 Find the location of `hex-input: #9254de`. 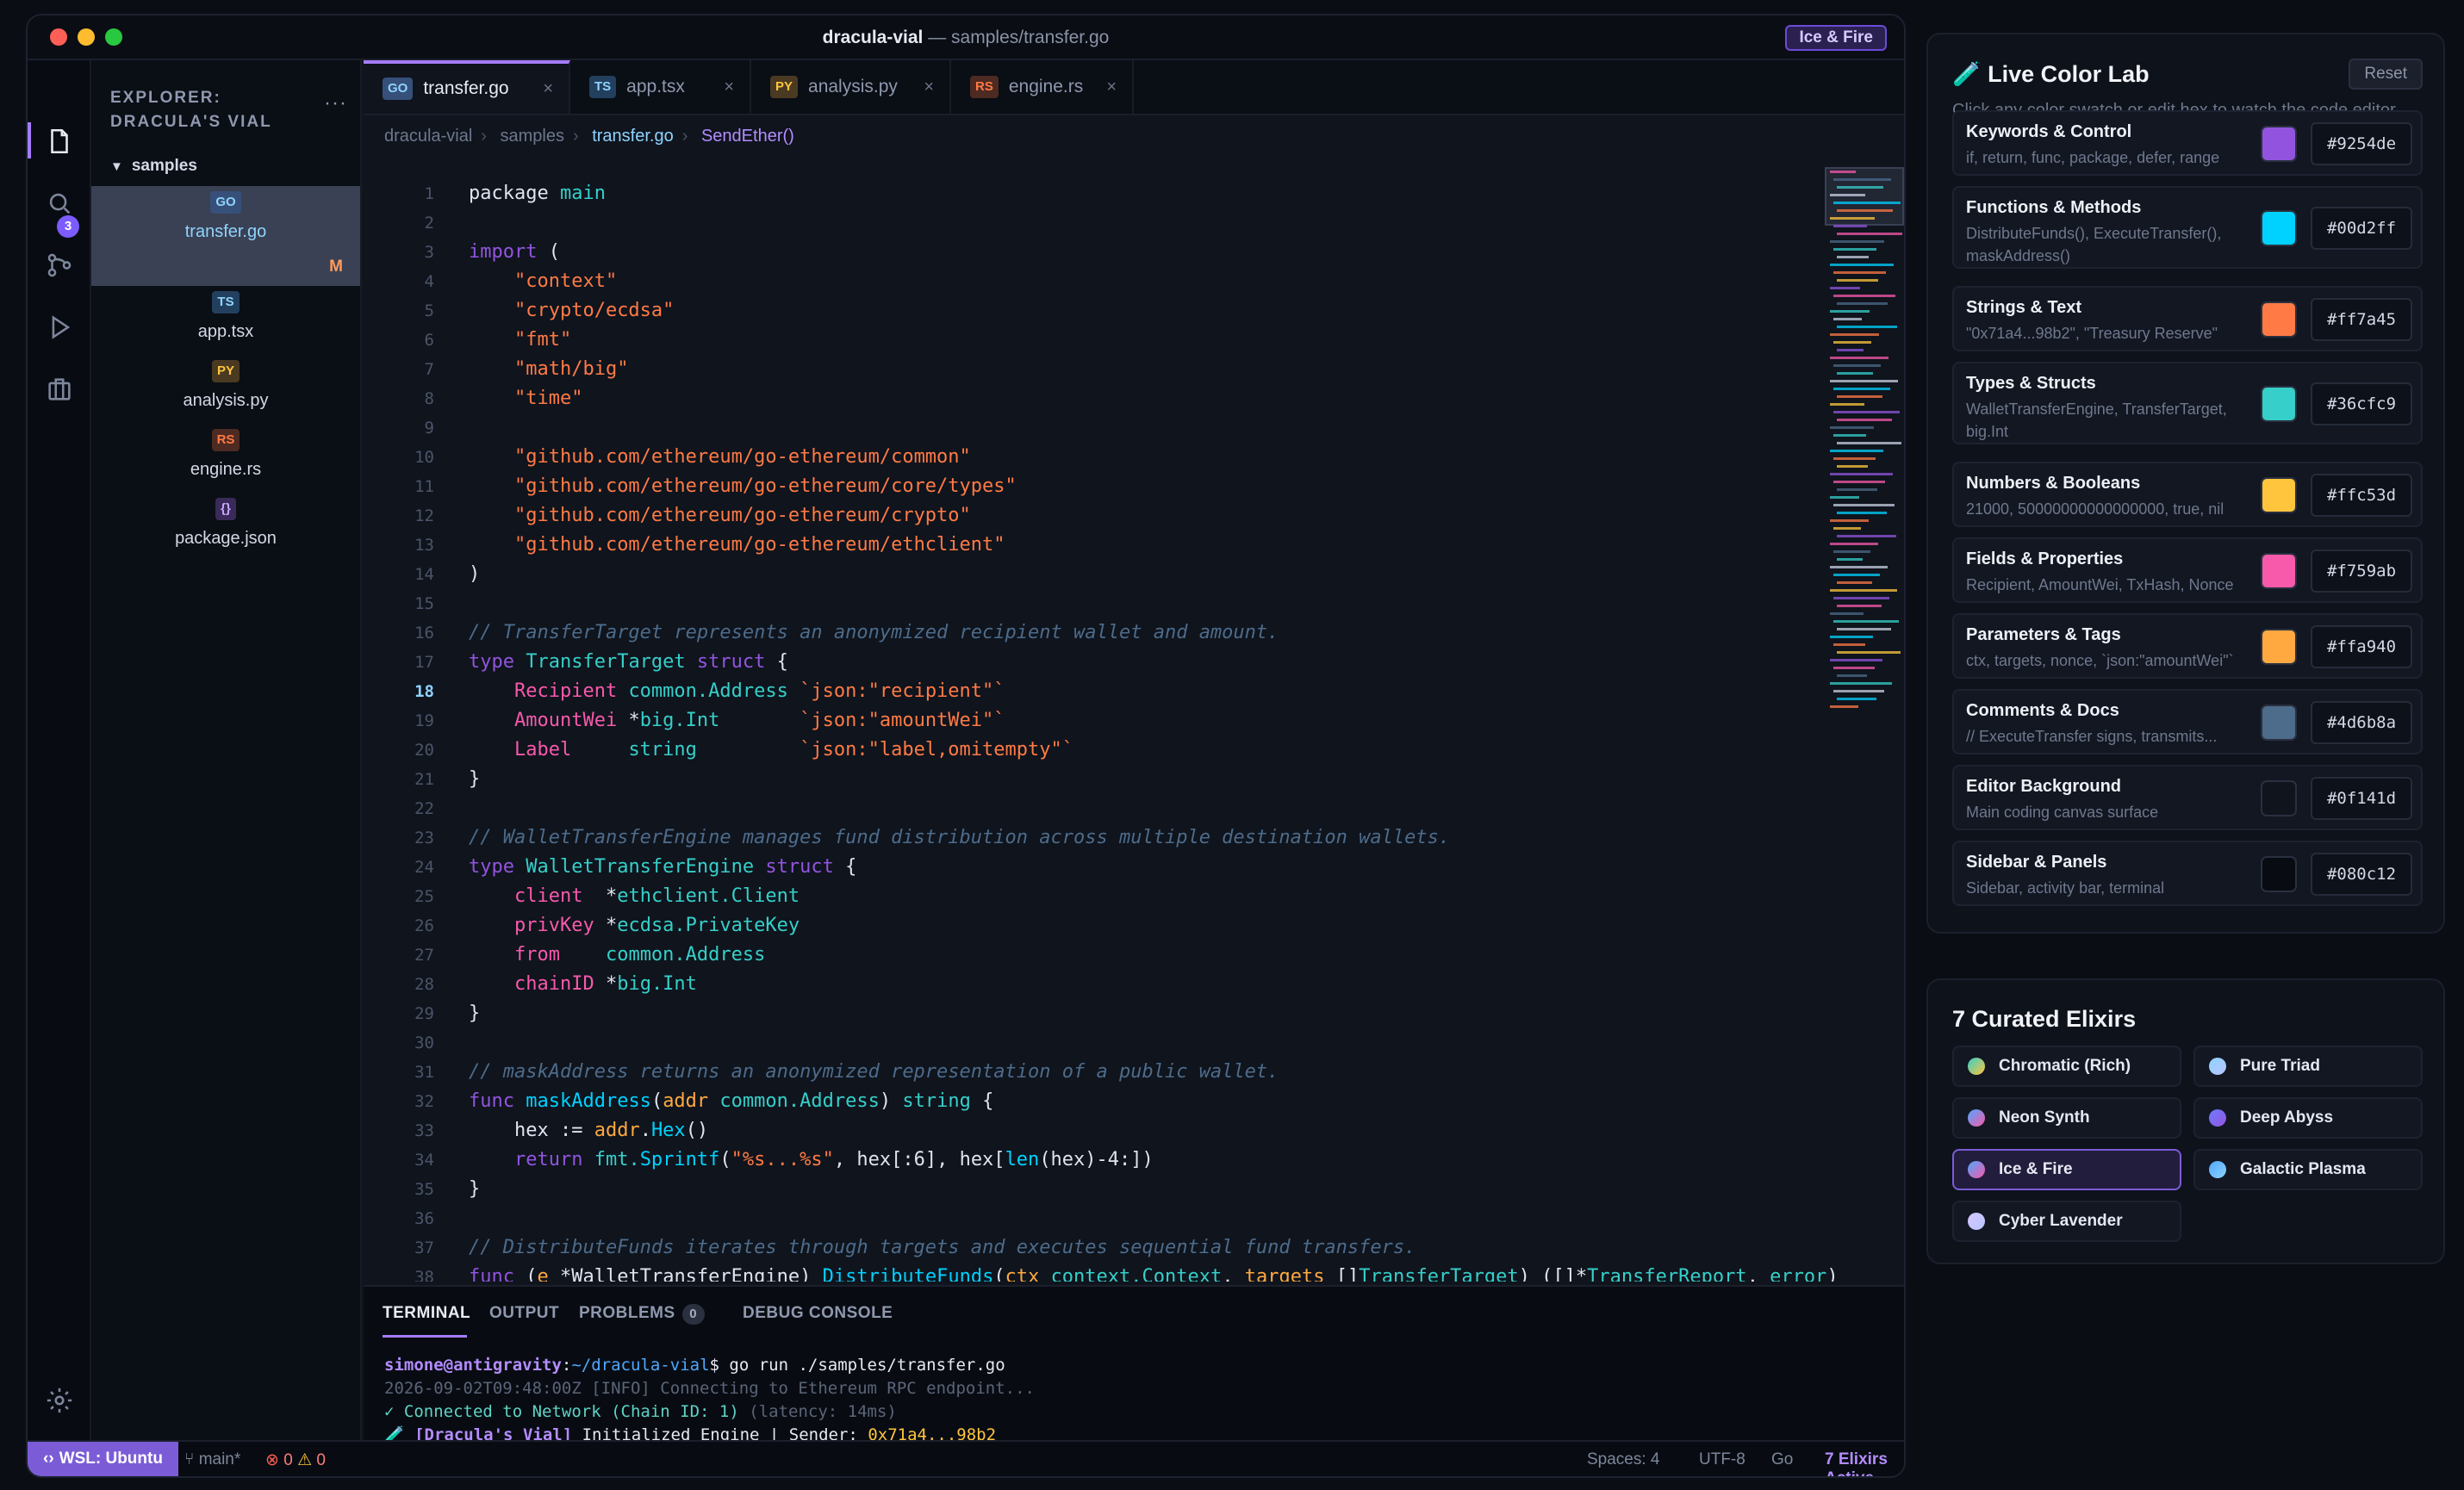

hex-input: #9254de is located at coordinates (2361, 143).